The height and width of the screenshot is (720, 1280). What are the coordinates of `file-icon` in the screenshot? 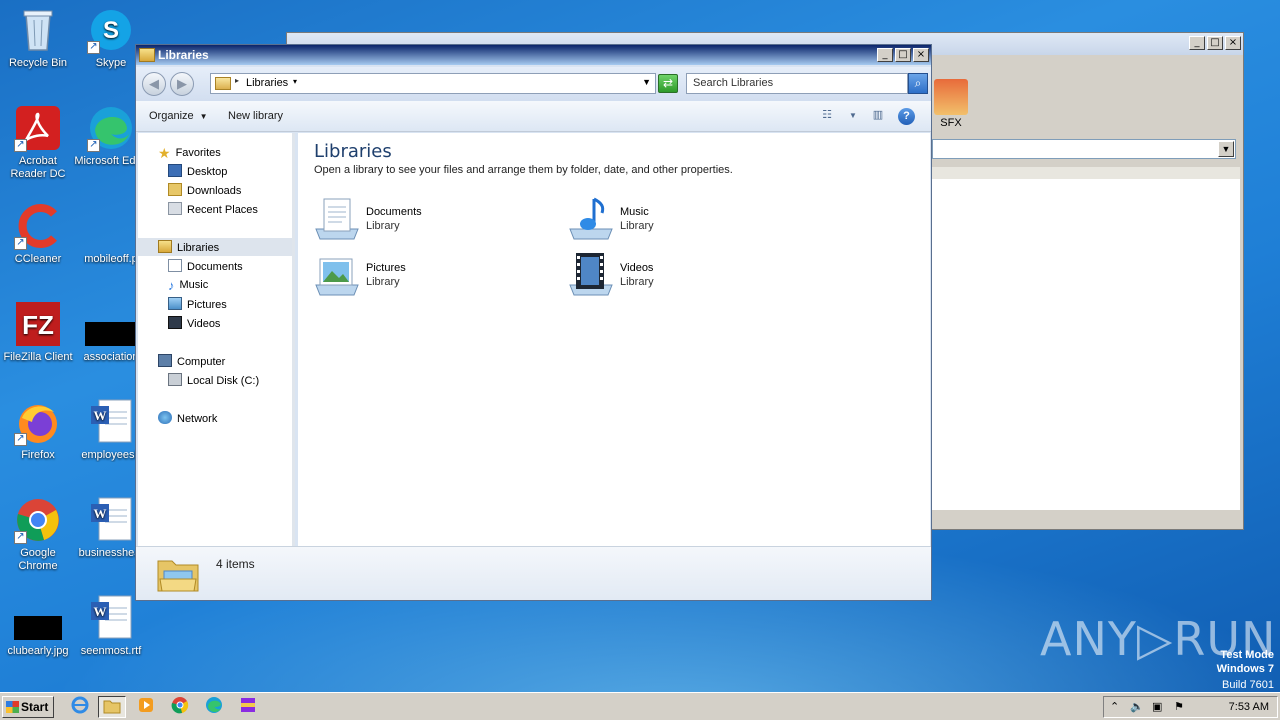 It's located at (111, 226).